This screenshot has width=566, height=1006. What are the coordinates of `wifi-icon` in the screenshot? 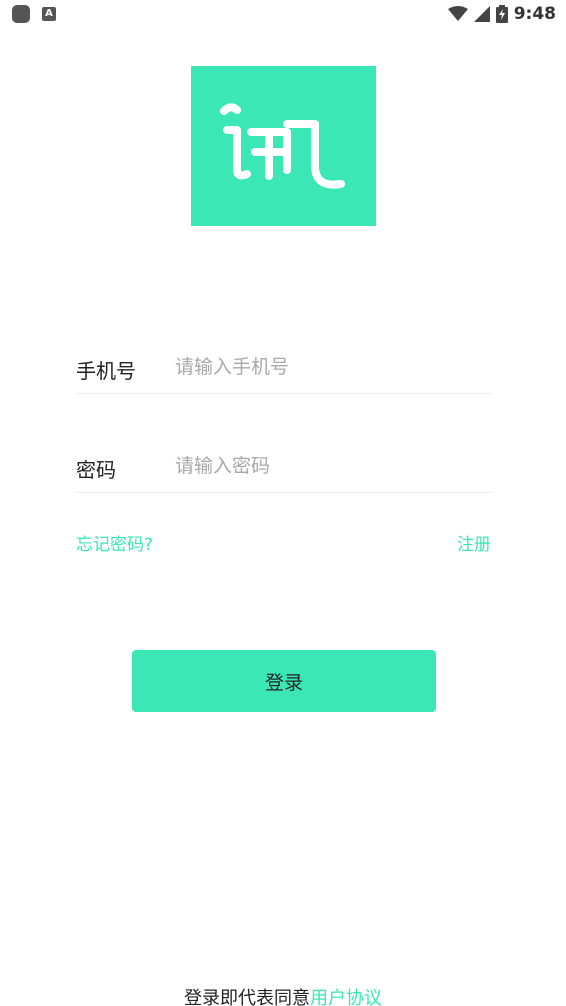 It's located at (457, 13).